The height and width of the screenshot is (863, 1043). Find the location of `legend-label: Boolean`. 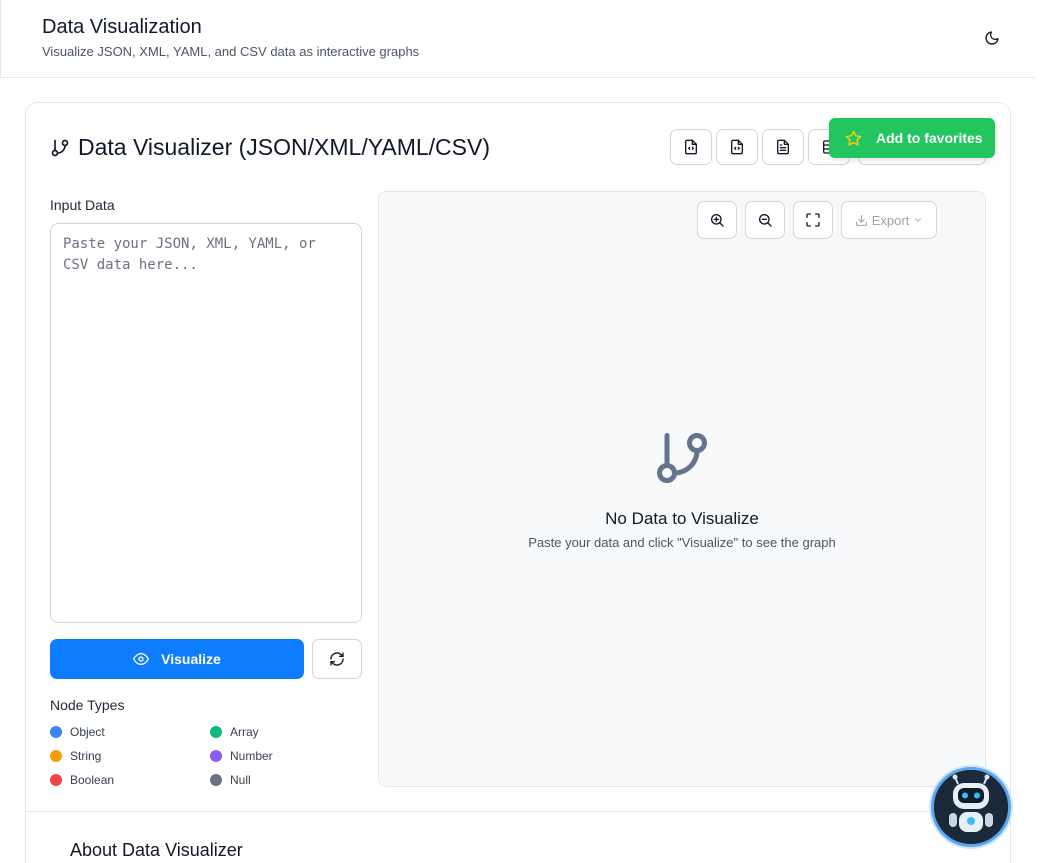

legend-label: Boolean is located at coordinates (92, 780).